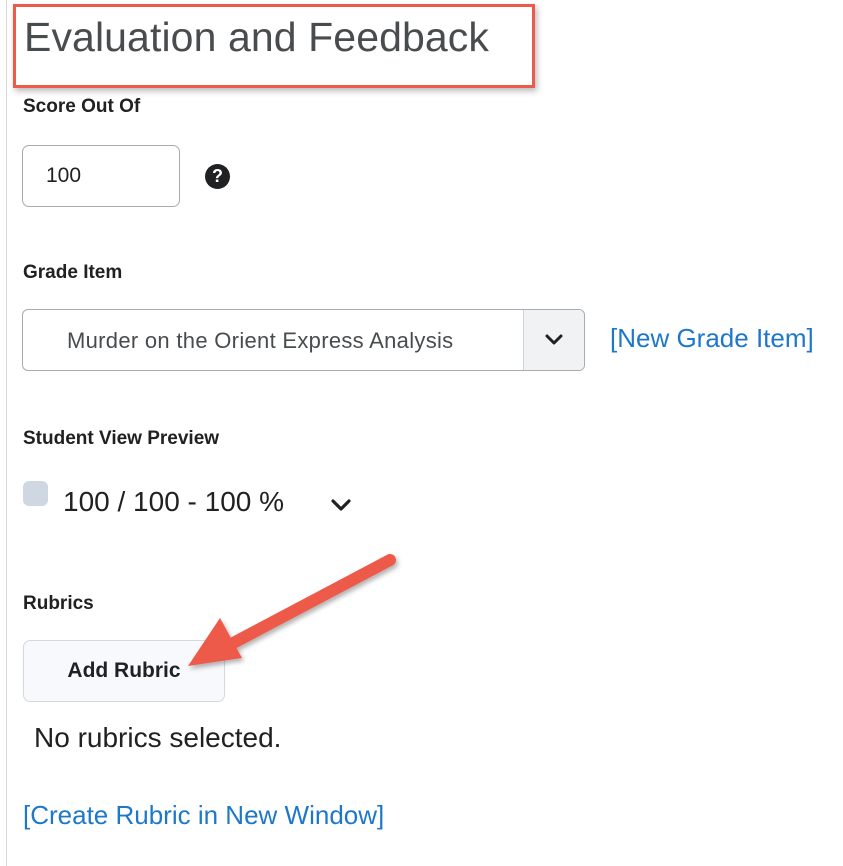 The image size is (843, 866). What do you see at coordinates (174, 501) in the screenshot?
I see `student-view-preview-value: 100 / 100 - 100 %` at bounding box center [174, 501].